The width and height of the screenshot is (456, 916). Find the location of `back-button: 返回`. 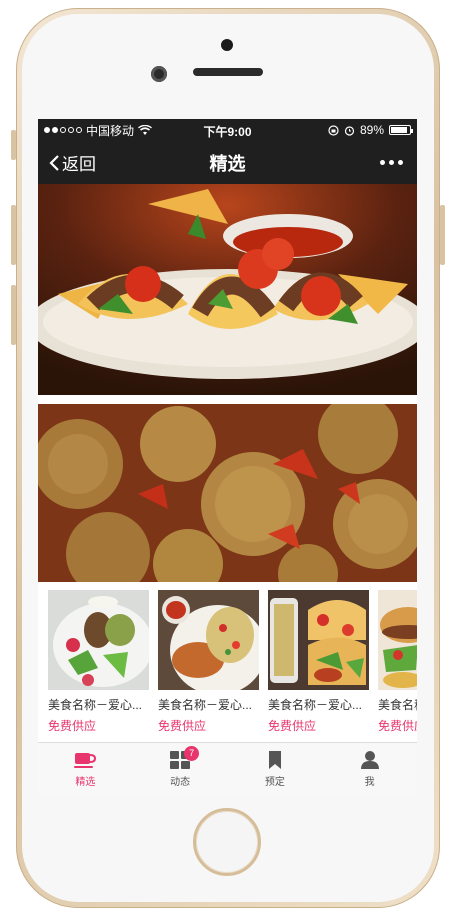

back-button: 返回 is located at coordinates (67, 162).